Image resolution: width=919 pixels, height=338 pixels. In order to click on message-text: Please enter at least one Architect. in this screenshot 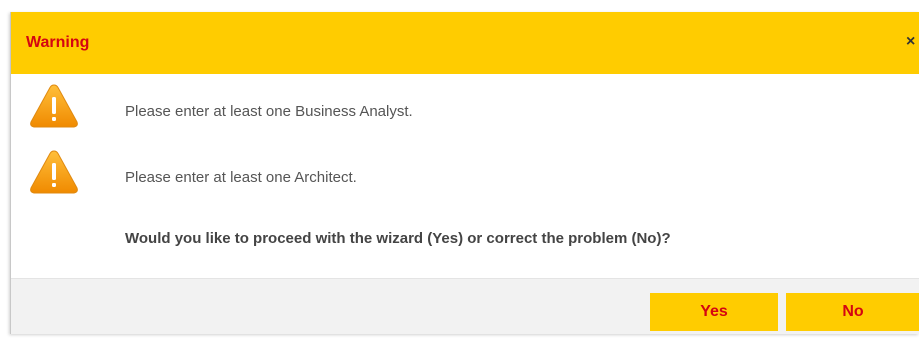, I will do `click(241, 177)`.